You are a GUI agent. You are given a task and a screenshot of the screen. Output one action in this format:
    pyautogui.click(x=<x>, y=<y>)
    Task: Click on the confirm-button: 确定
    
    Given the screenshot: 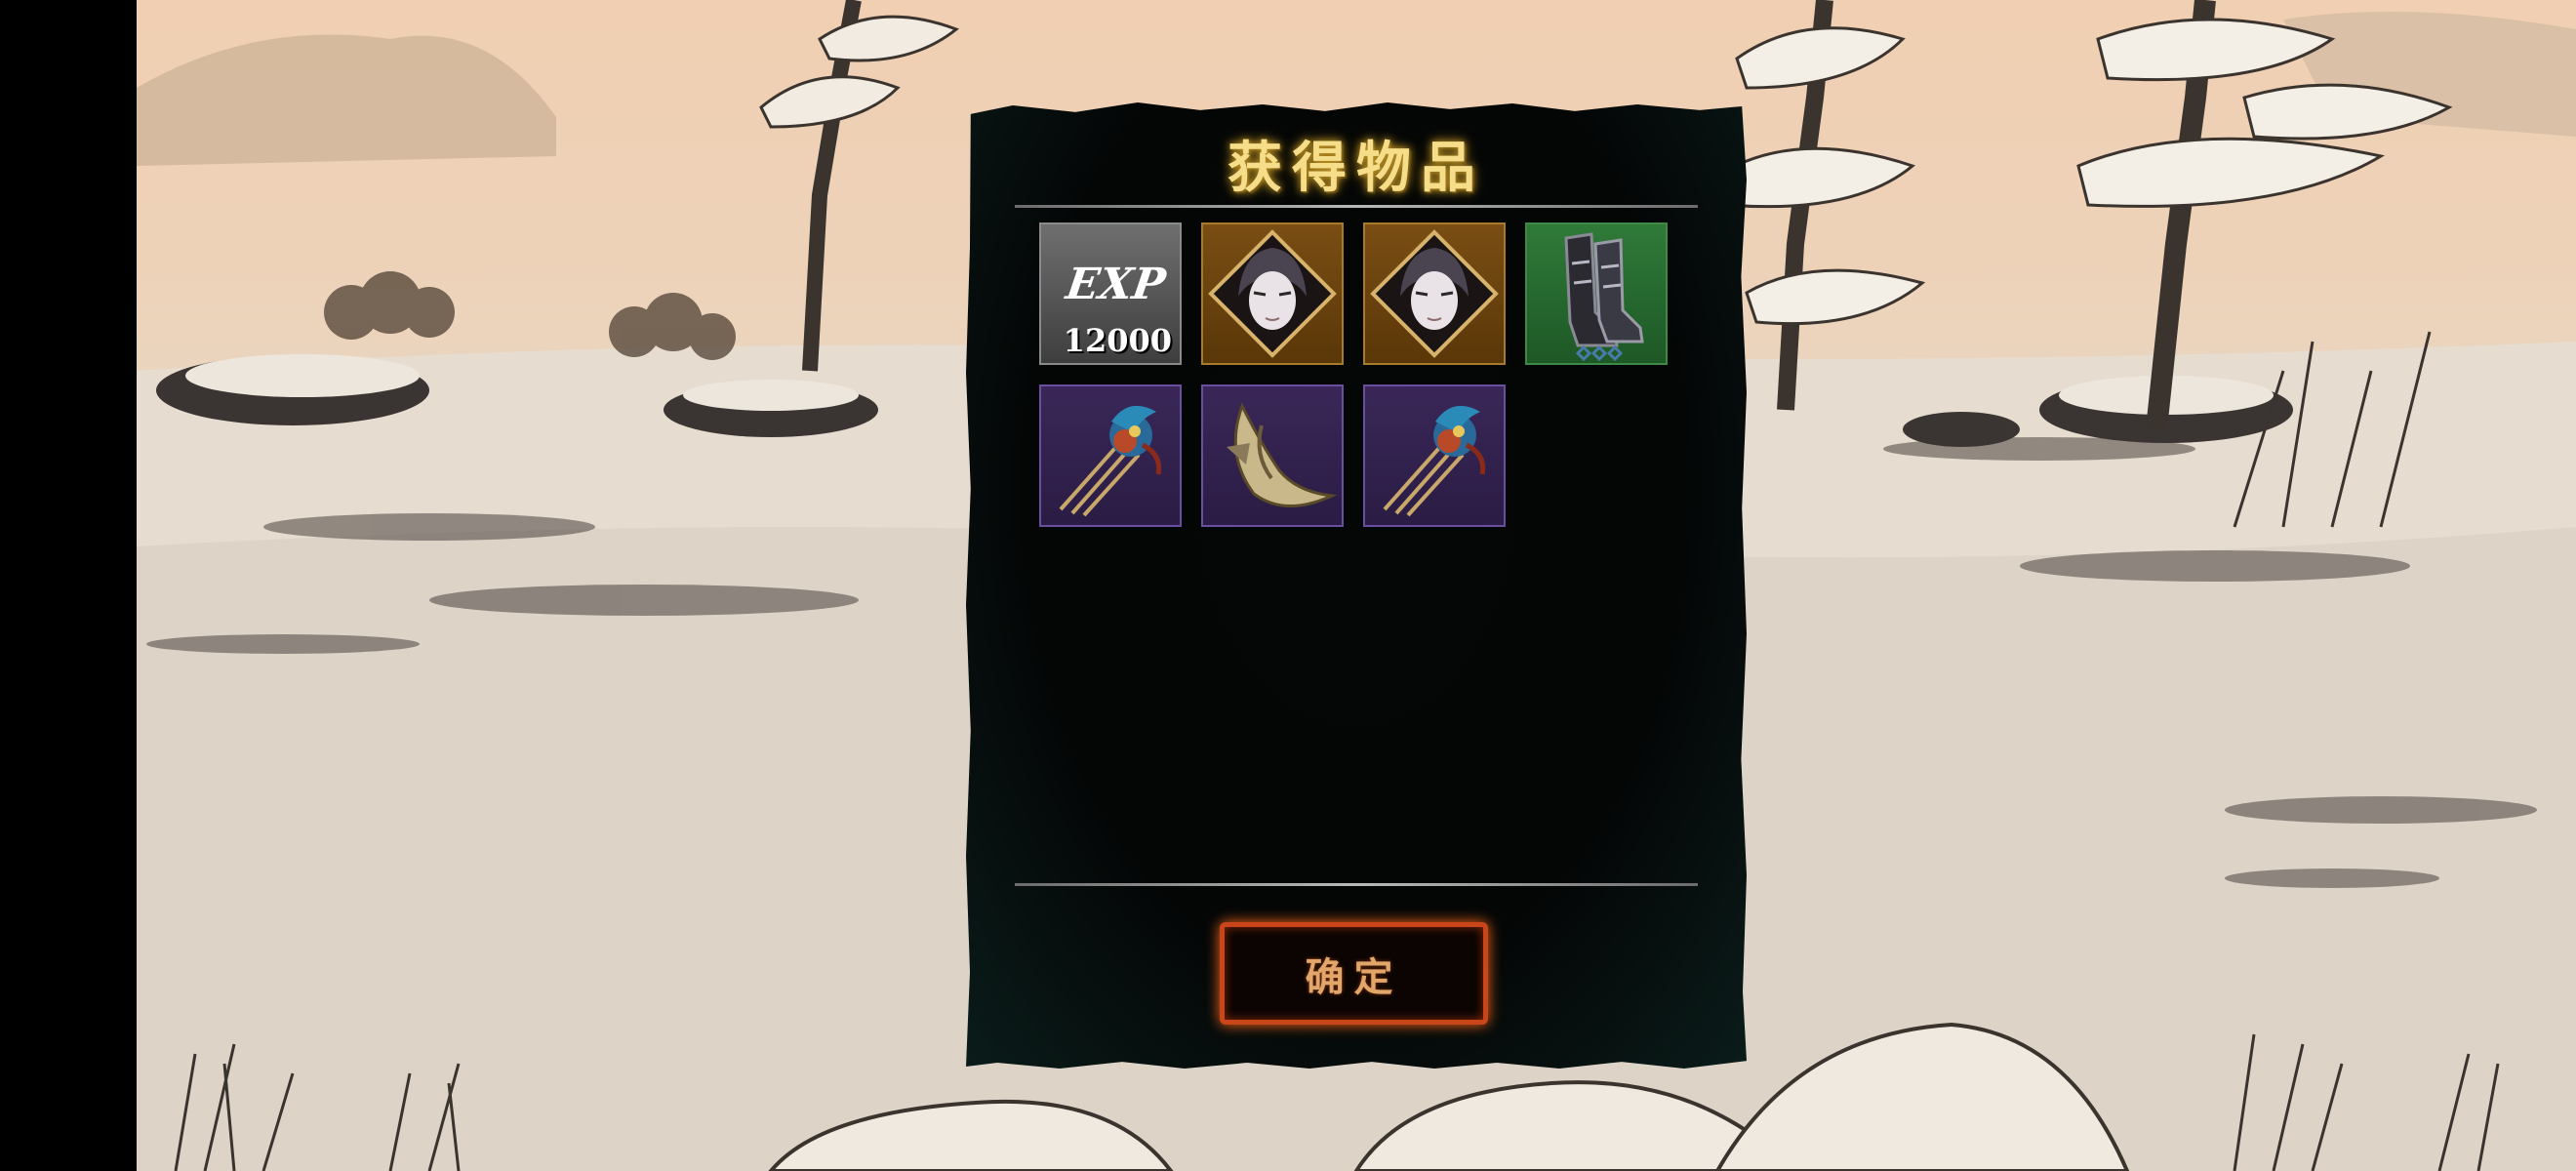 What is the action you would take?
    pyautogui.click(x=1354, y=973)
    